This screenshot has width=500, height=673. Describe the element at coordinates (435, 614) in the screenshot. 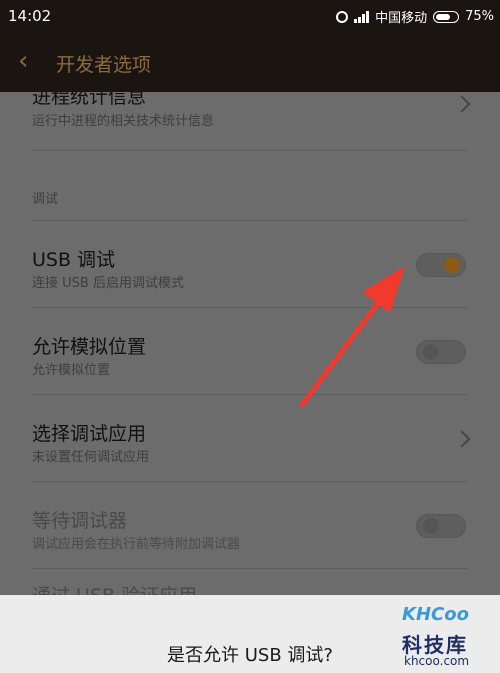

I see `watermark-logo: KHCoo` at that location.